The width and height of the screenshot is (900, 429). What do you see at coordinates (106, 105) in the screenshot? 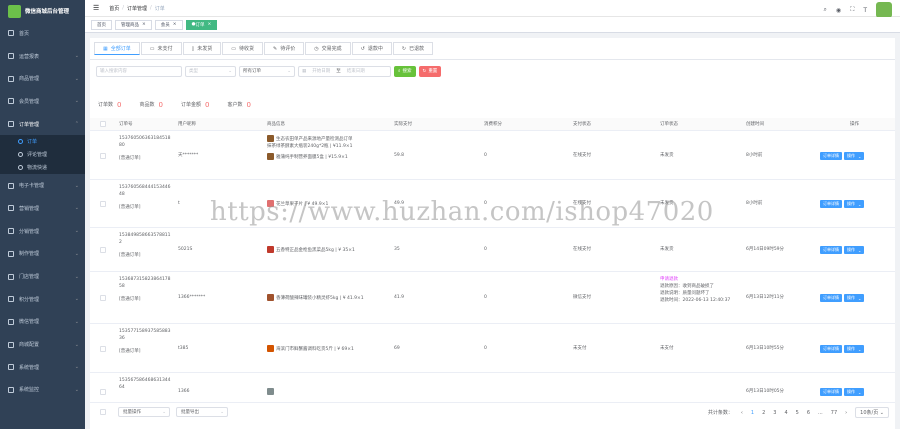
I see `stat-label: 订单数` at bounding box center [106, 105].